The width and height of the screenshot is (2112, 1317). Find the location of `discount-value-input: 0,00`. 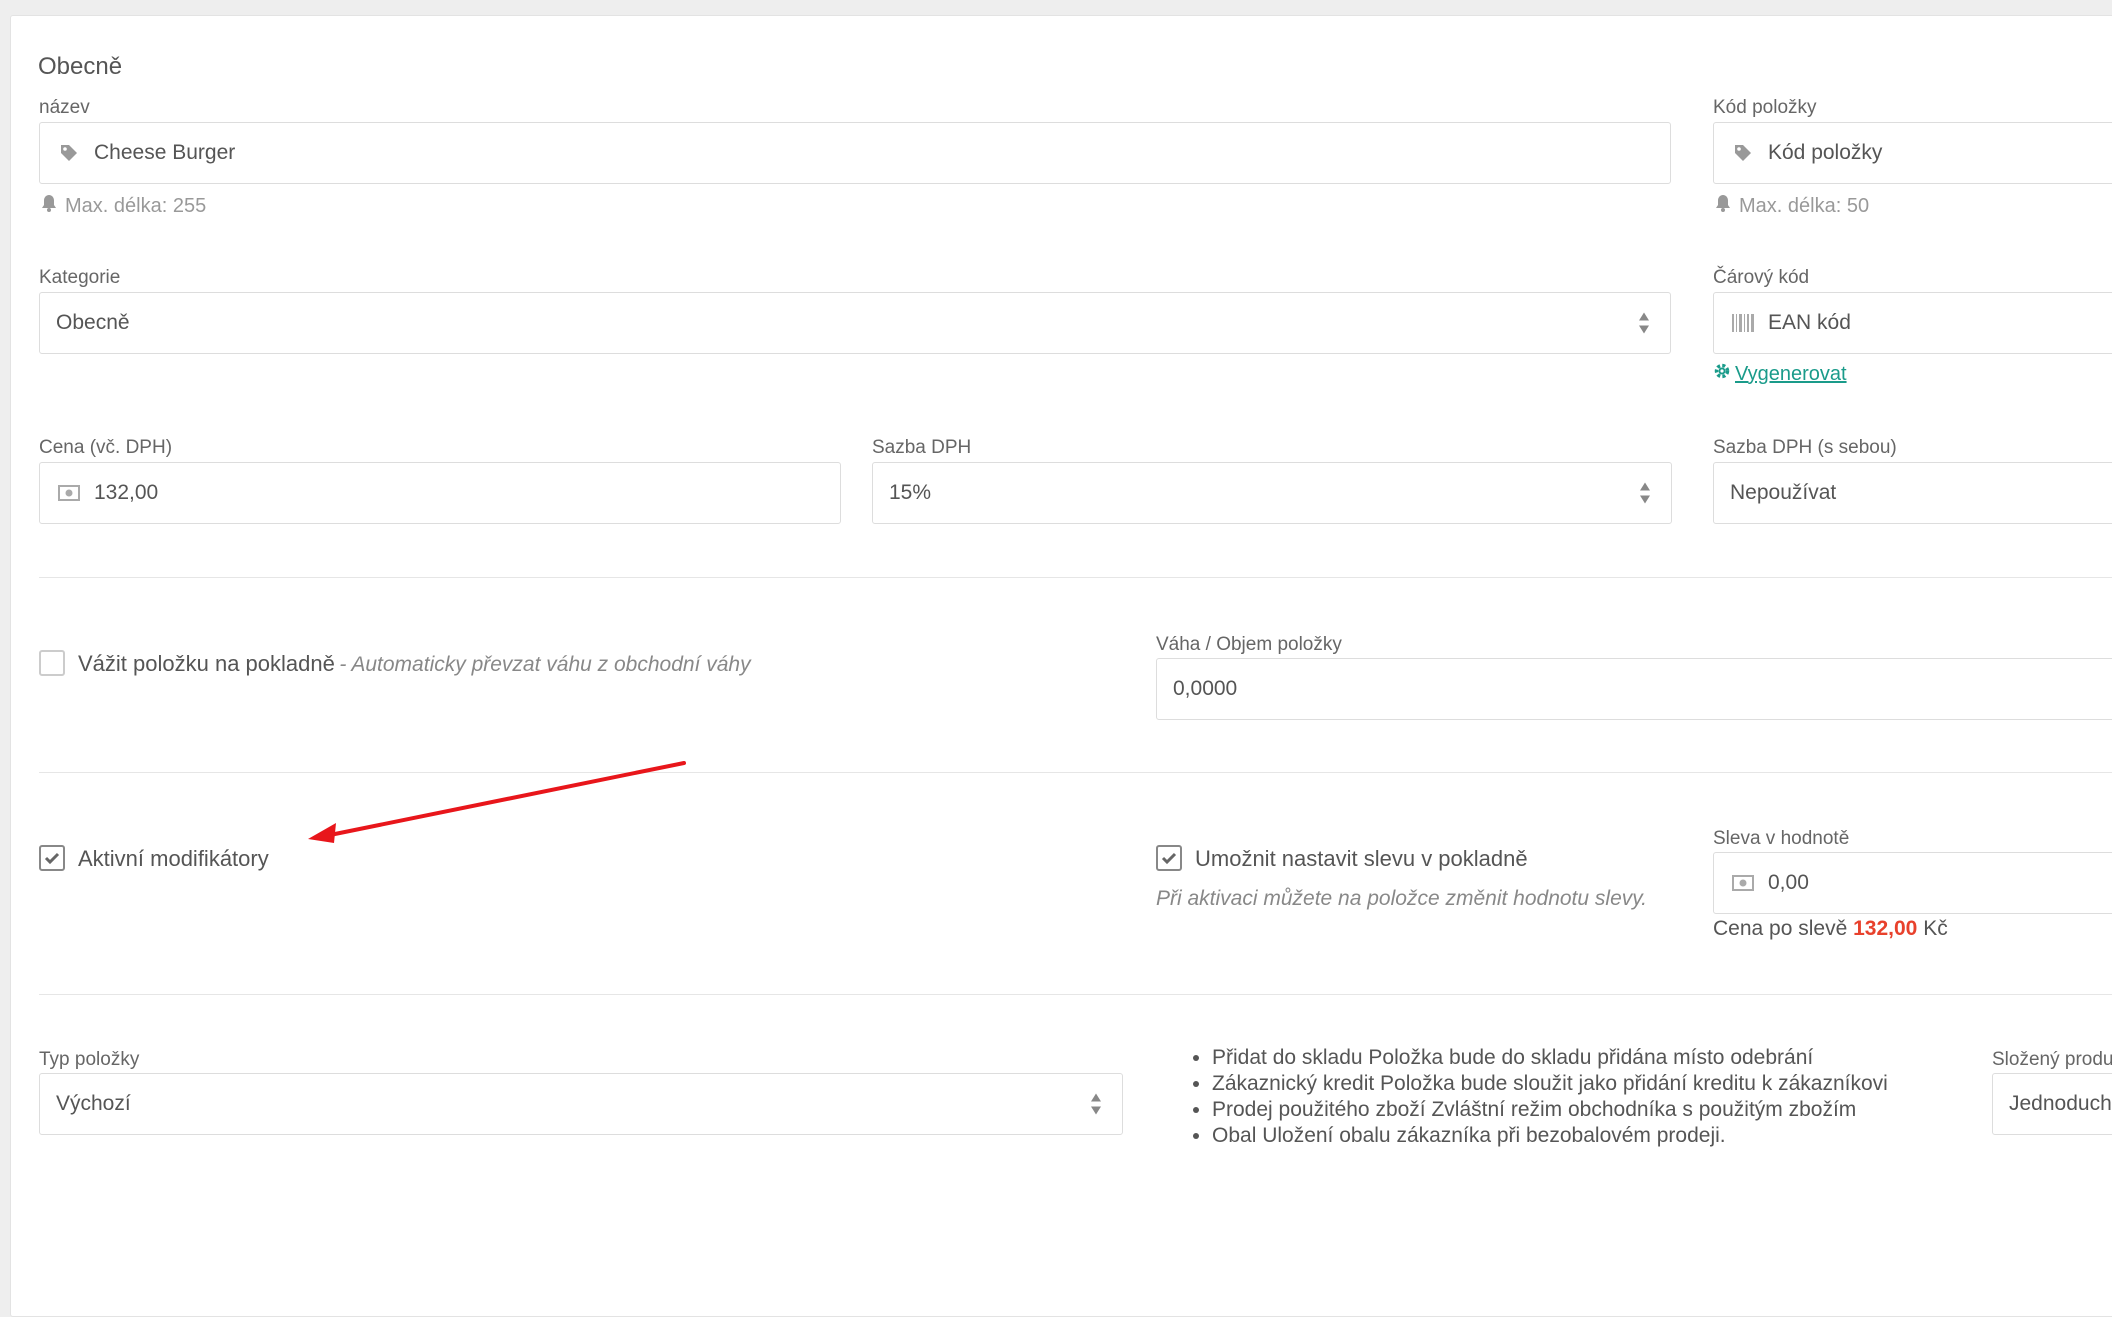

discount-value-input: 0,00 is located at coordinates (1912, 883).